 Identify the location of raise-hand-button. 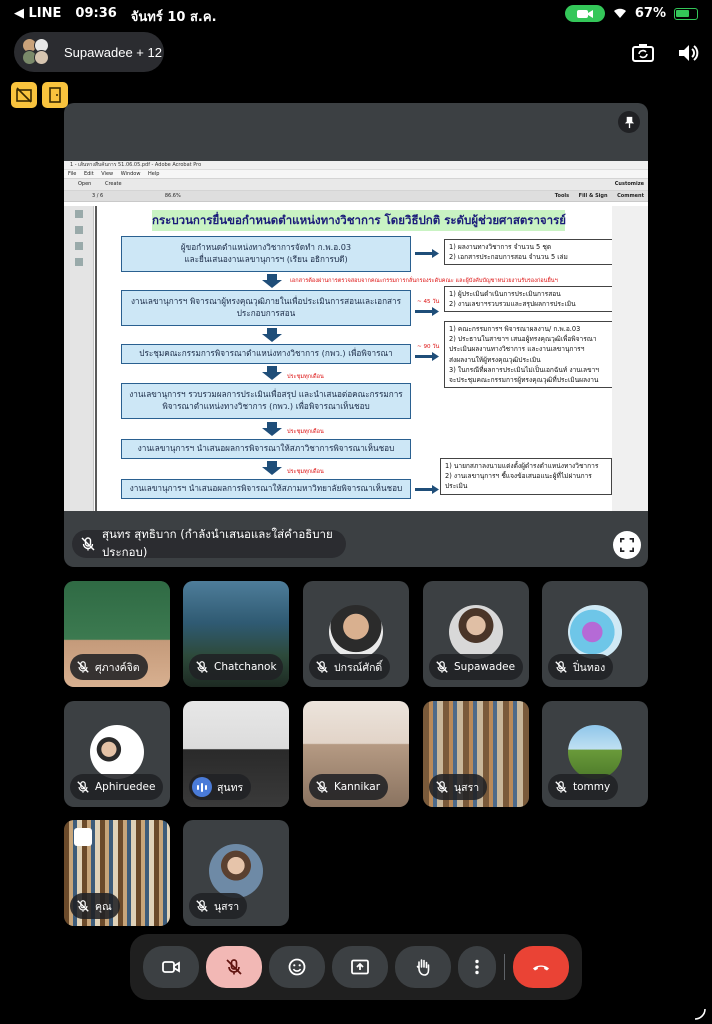
(423, 967).